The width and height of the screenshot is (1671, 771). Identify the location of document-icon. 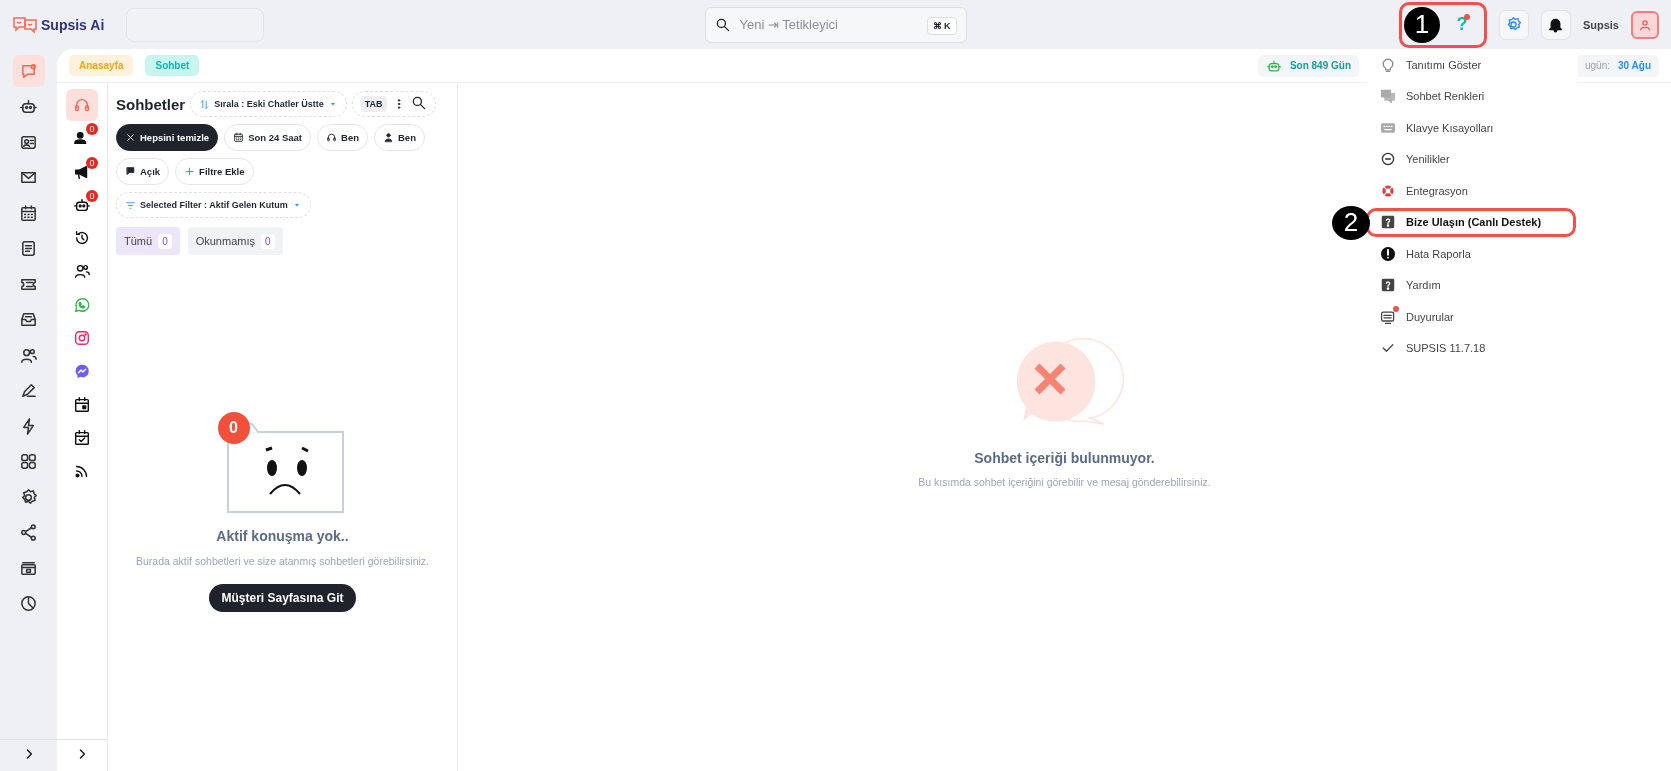
(28, 248).